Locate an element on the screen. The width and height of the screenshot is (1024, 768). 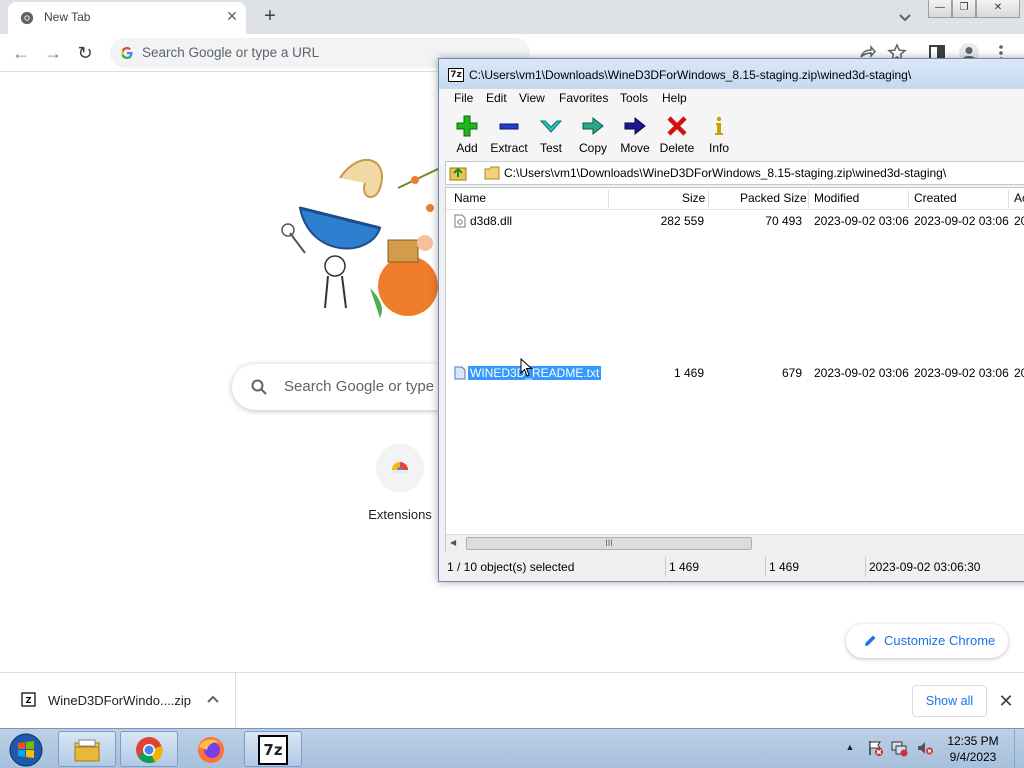
download-shelf: Z WineD3DForWindo....zip Show all ✕ is located at coordinates (512, 700).